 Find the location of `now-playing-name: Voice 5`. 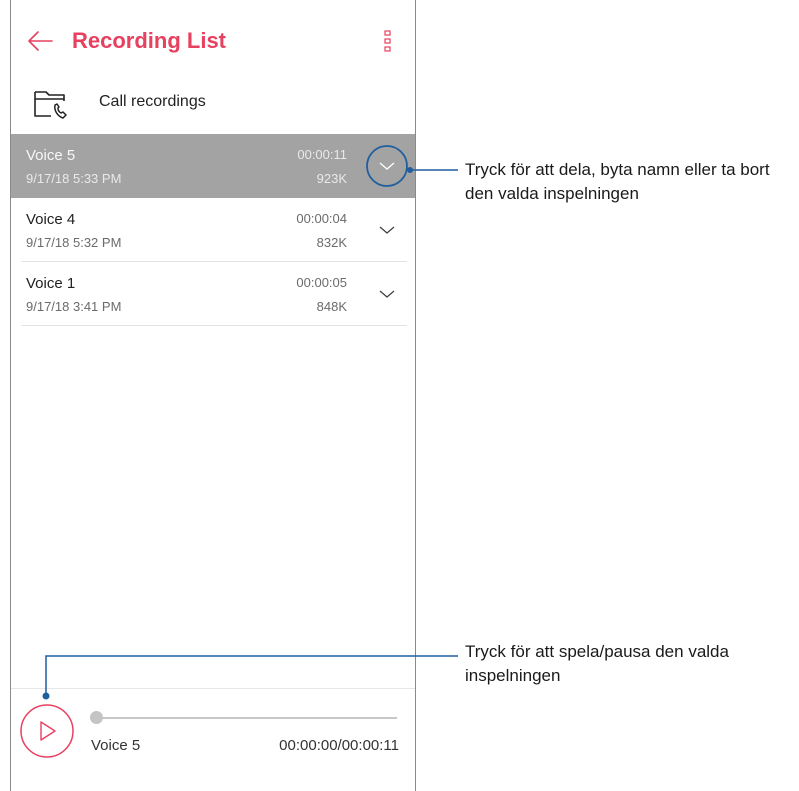

now-playing-name: Voice 5 is located at coordinates (116, 745).